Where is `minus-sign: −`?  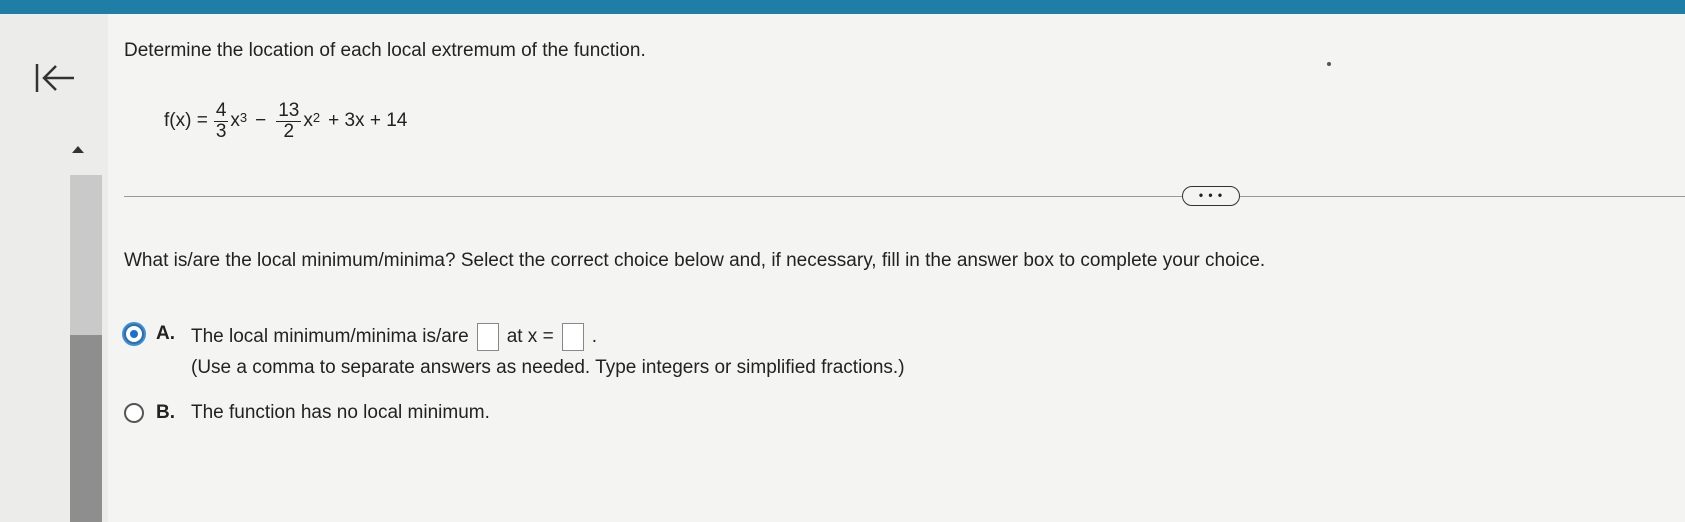
minus-sign: − is located at coordinates (261, 120).